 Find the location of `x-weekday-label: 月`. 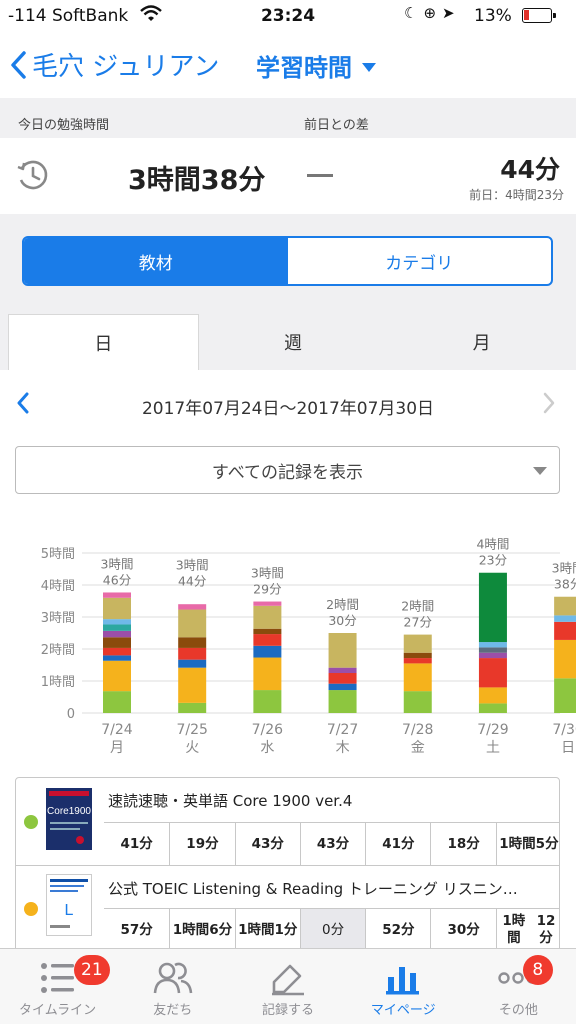

x-weekday-label: 月 is located at coordinates (117, 748).